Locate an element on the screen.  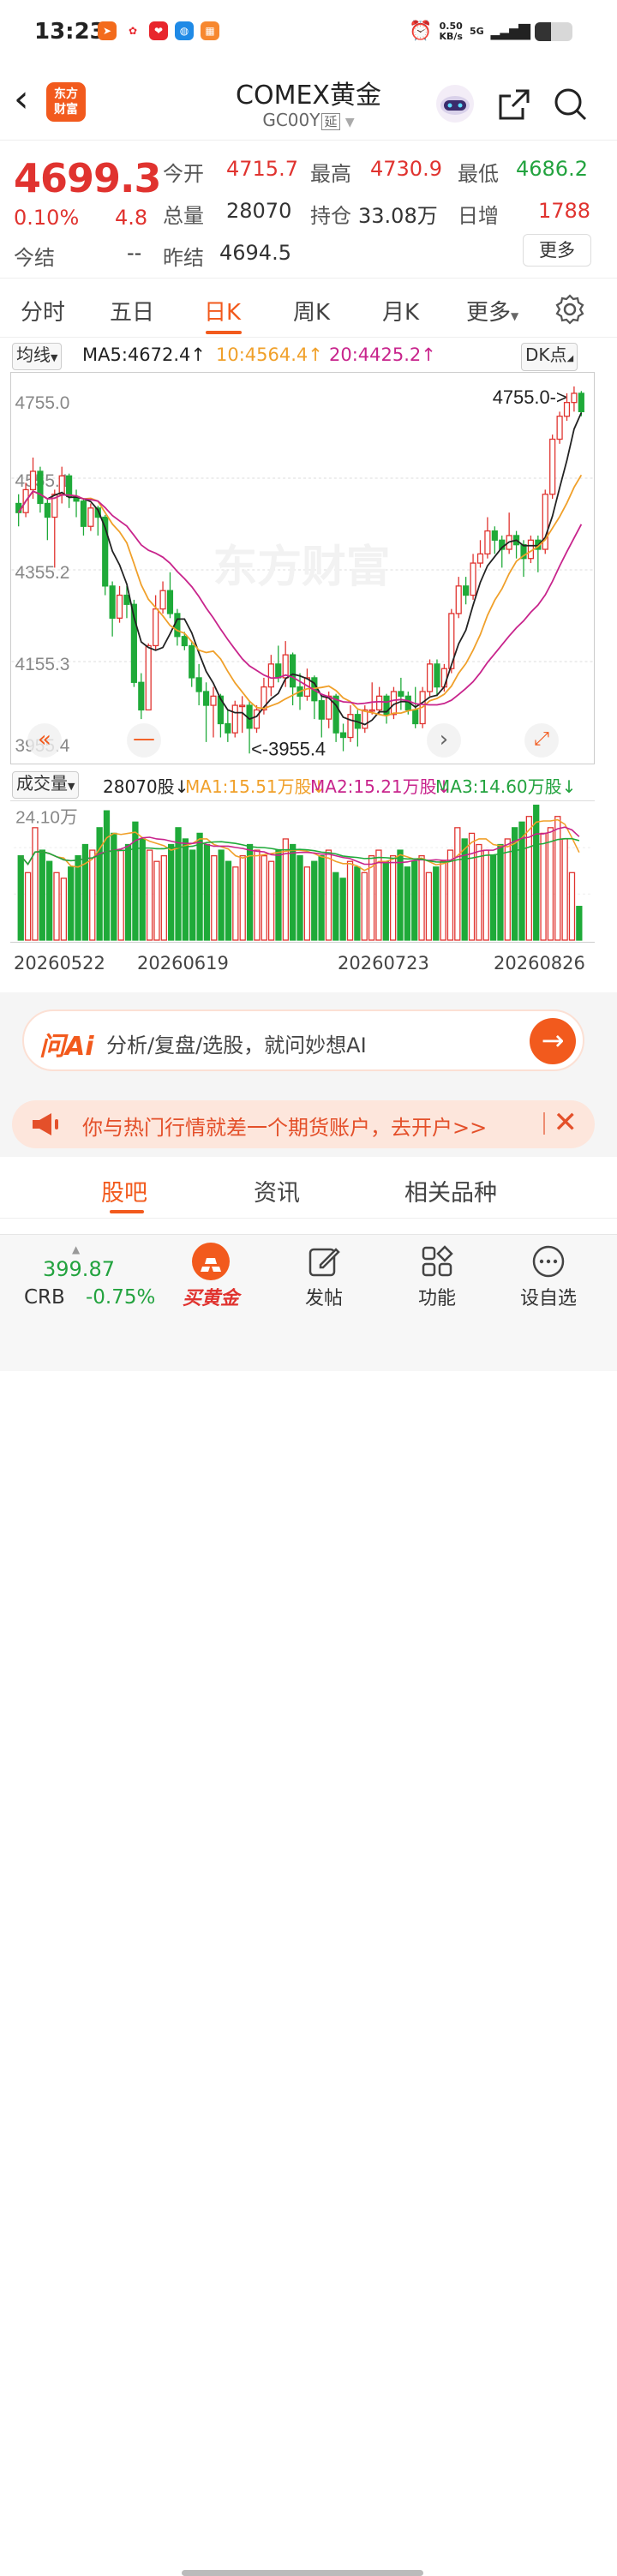
prev-settle-label: 昨结 is located at coordinates (183, 258).